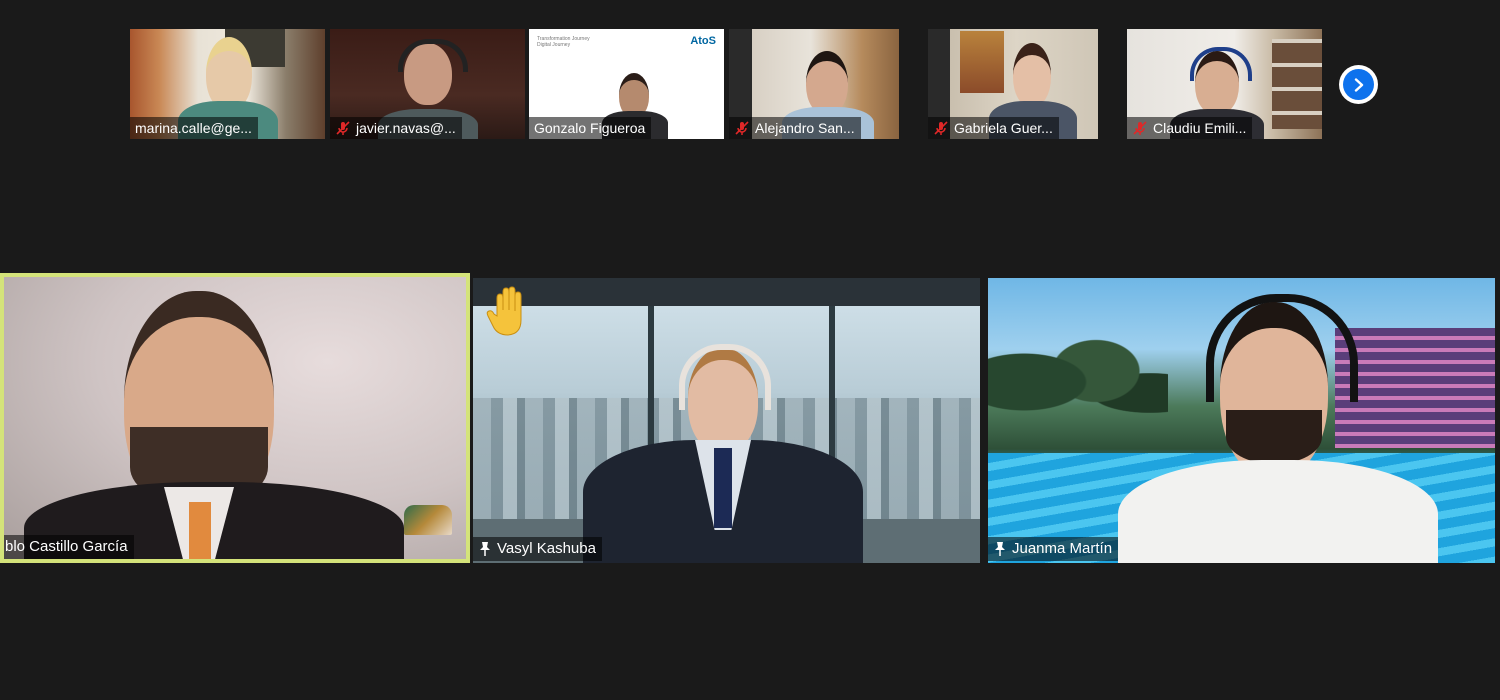 Image resolution: width=1500 pixels, height=700 pixels. I want to click on participant-tile: Juanma Martín, so click(1241, 420).